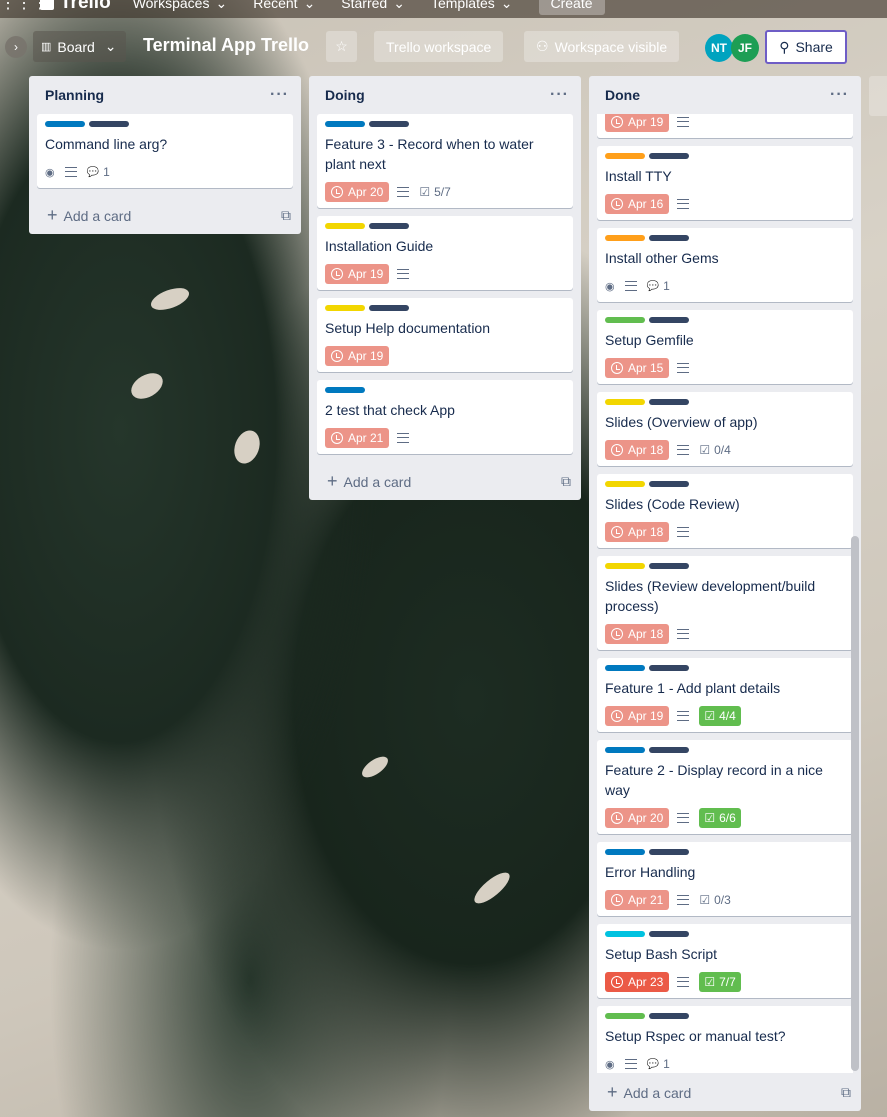 This screenshot has height=1117, width=887. What do you see at coordinates (571, 7) in the screenshot?
I see `create-button: Create` at bounding box center [571, 7].